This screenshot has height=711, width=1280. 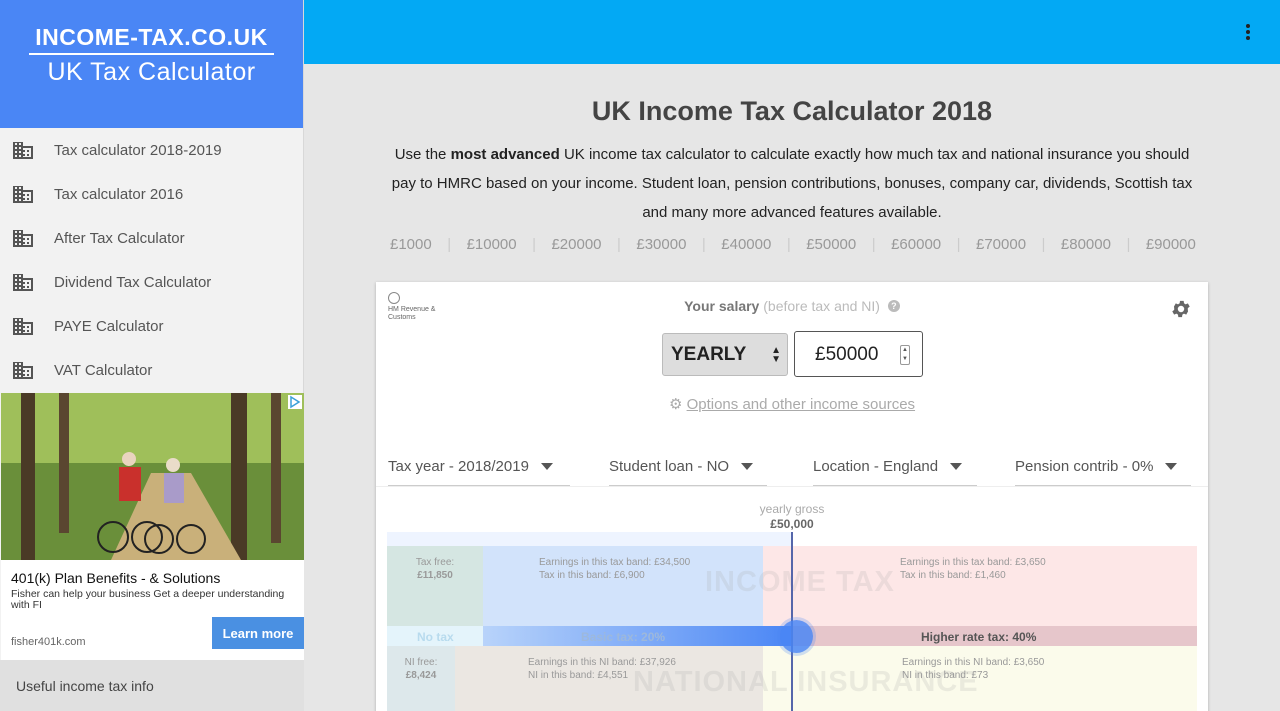 I want to click on intro-text-start: Use the, so click(x=422, y=154).